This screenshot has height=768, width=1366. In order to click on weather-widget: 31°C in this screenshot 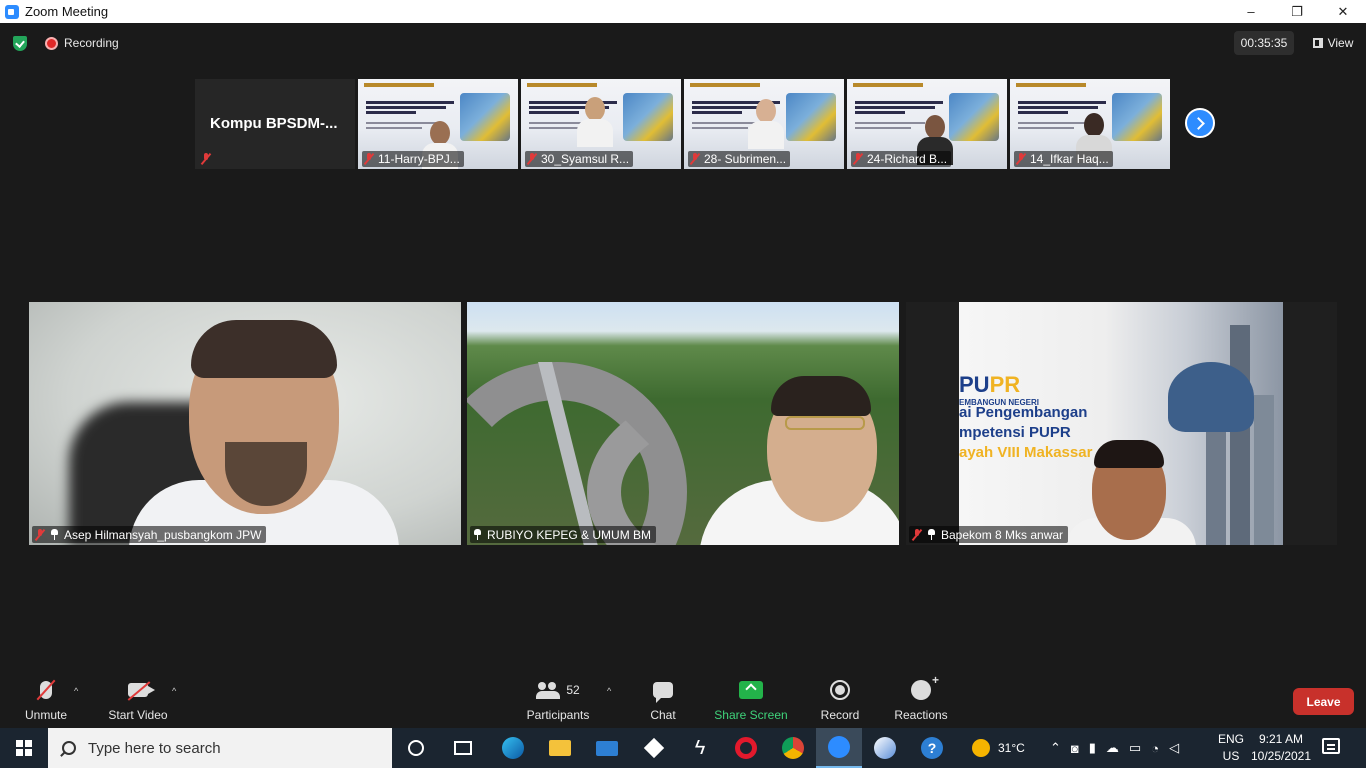, I will do `click(998, 748)`.